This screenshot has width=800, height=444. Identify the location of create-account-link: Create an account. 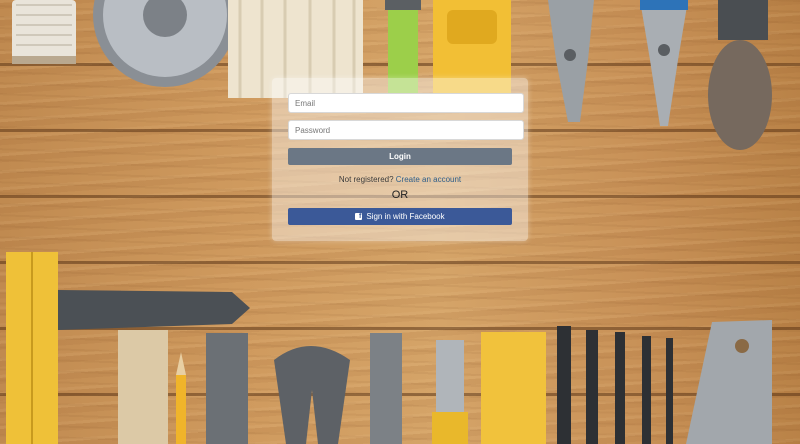
(428, 179).